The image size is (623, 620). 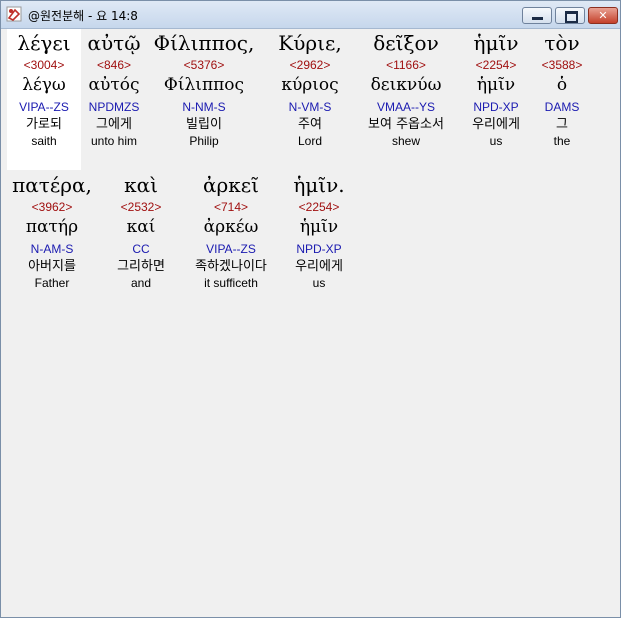 I want to click on english-gloss: the, so click(x=562, y=141).